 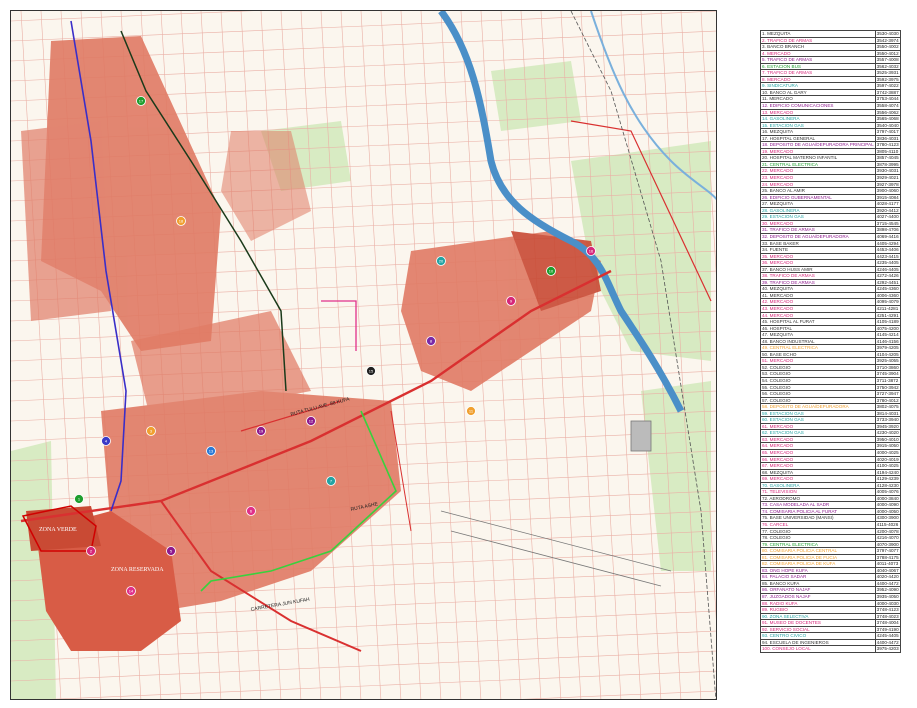 What do you see at coordinates (887, 525) in the screenshot?
I see `legend-code: 4115-4026` at bounding box center [887, 525].